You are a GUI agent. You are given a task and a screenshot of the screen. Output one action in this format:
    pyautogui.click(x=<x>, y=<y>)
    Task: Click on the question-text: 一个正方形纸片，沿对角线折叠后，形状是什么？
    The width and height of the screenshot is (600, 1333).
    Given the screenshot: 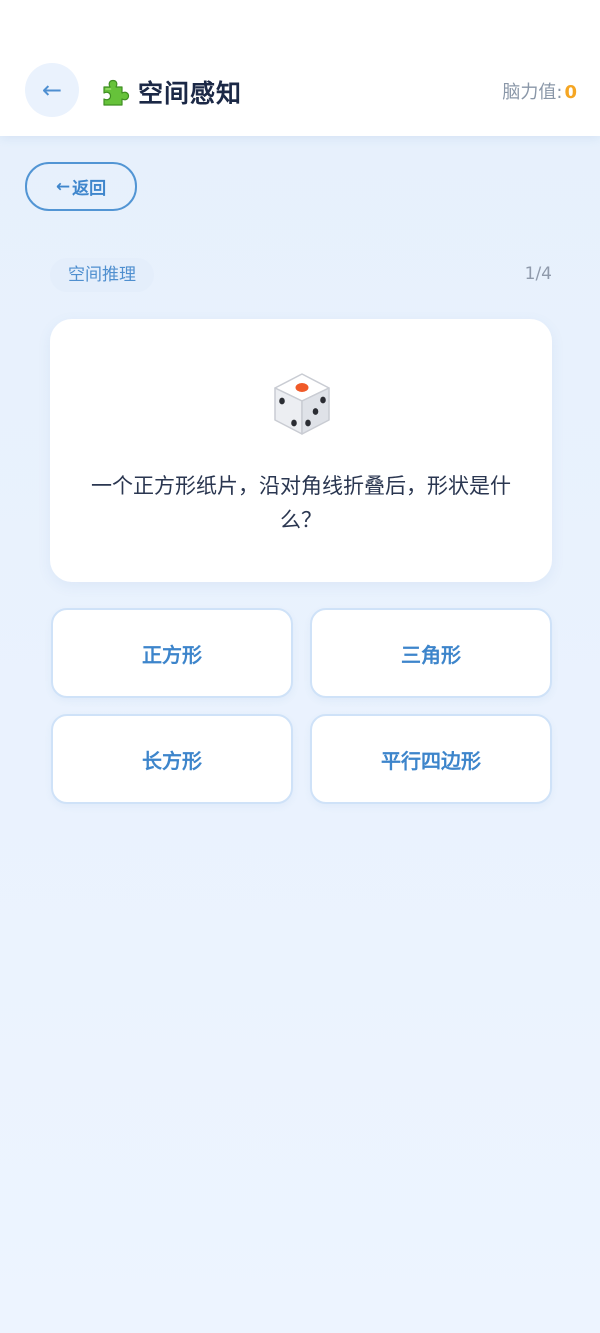 What is the action you would take?
    pyautogui.click(x=301, y=503)
    